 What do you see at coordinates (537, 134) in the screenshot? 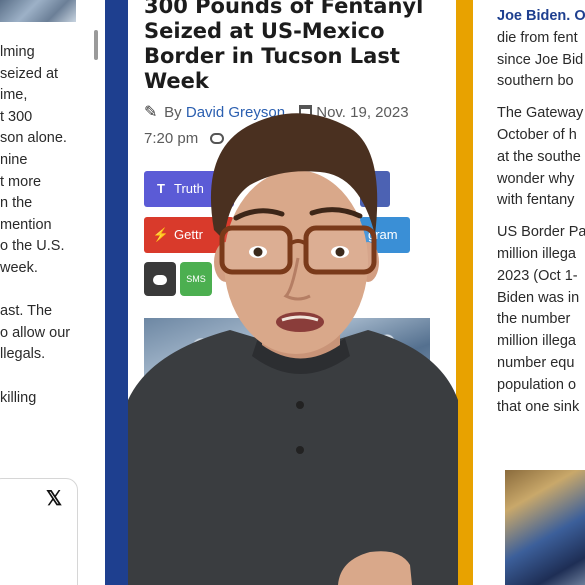
I see `right-article-line: October of h` at bounding box center [537, 134].